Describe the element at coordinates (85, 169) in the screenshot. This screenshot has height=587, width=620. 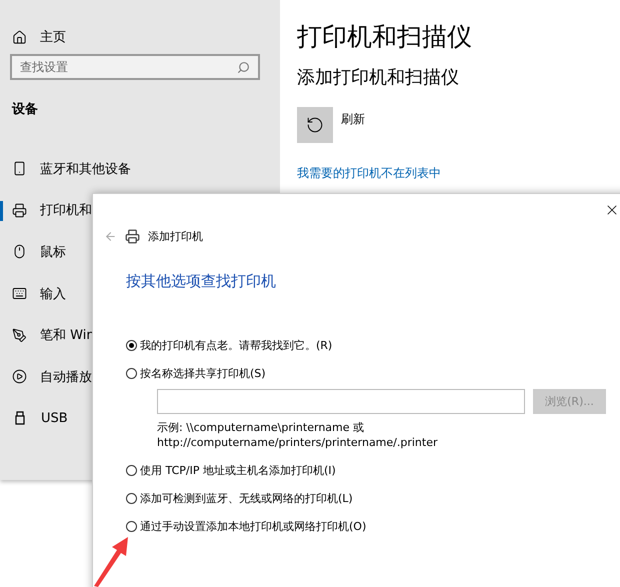
I see `sidebar-item: 蓝牙和其他设备` at that location.